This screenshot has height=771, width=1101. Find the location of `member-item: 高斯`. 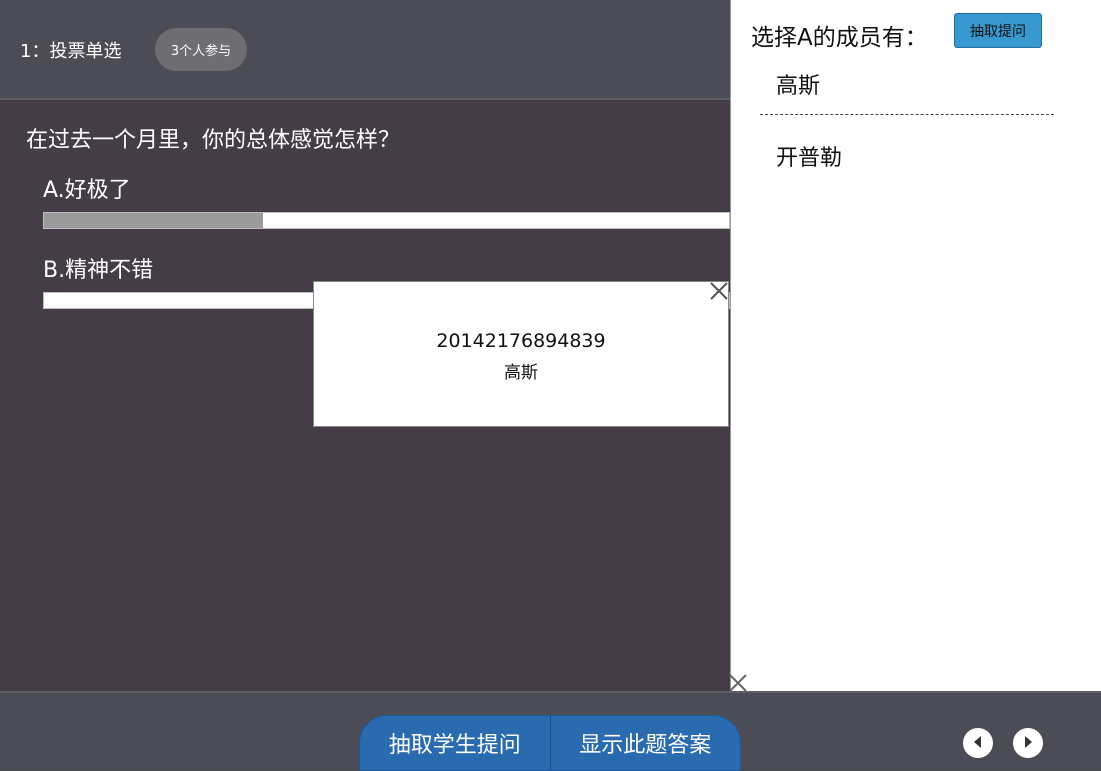

member-item: 高斯 is located at coordinates (798, 86).